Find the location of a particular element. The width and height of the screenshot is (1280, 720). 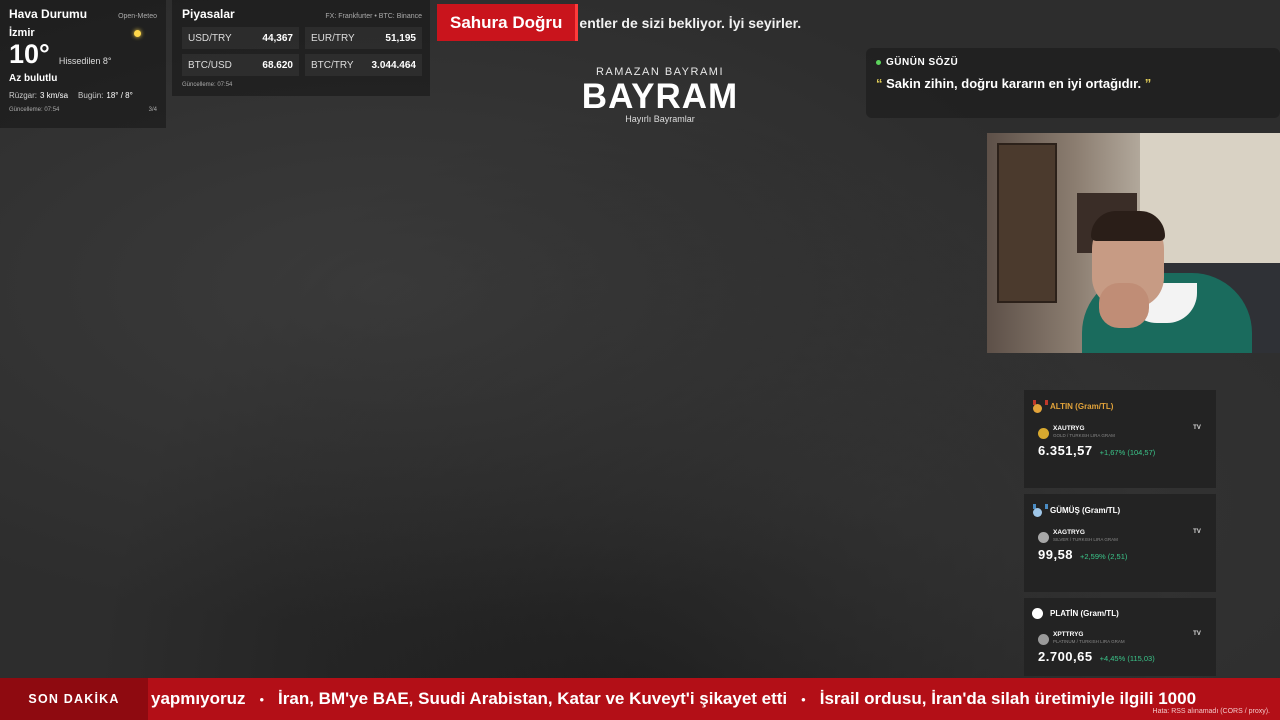

quote-open-mark: “ is located at coordinates (879, 83).